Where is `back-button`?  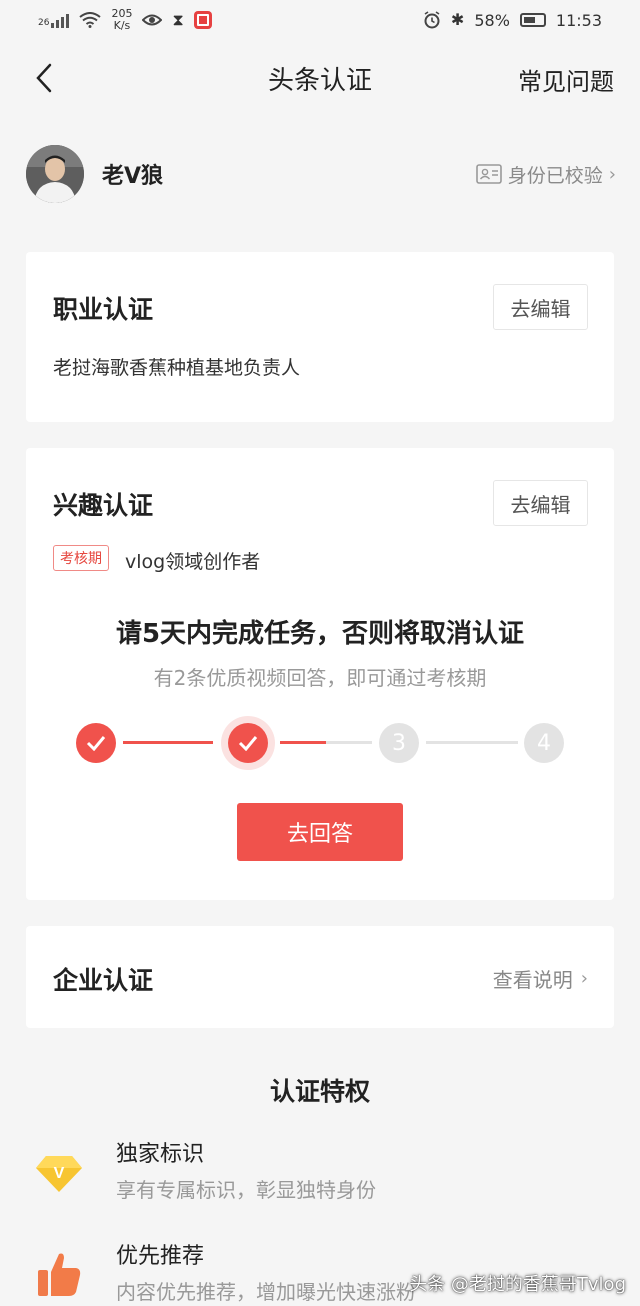 back-button is located at coordinates (44, 78).